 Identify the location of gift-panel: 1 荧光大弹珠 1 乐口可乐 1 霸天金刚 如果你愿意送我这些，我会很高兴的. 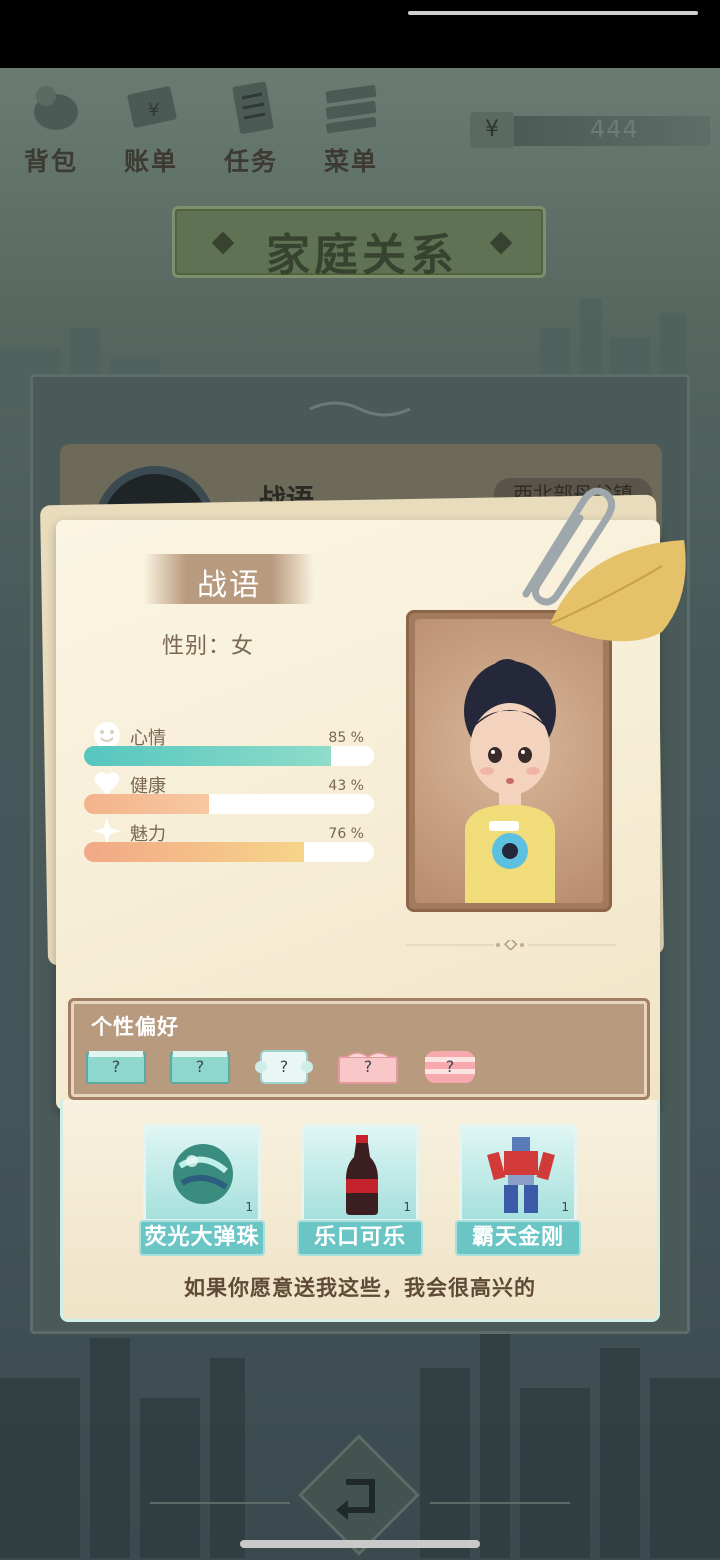
(360, 1211).